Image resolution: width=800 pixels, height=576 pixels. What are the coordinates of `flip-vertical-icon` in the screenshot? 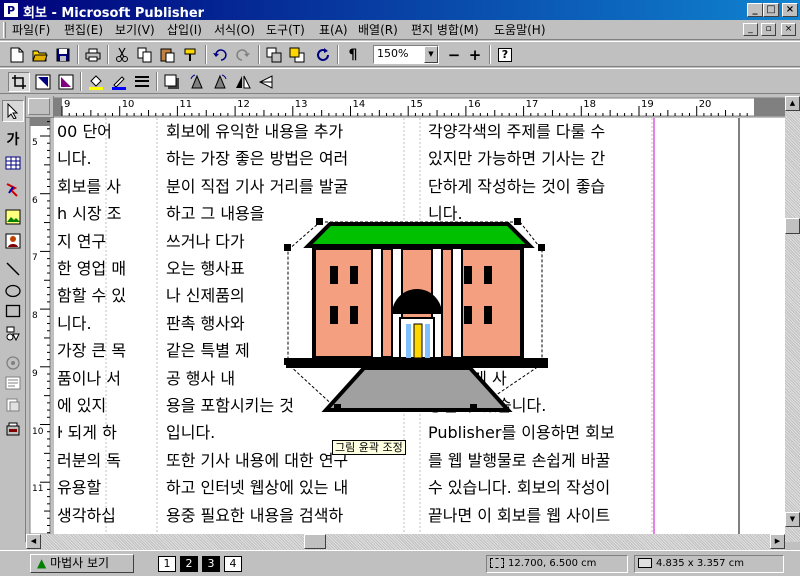 It's located at (265, 82).